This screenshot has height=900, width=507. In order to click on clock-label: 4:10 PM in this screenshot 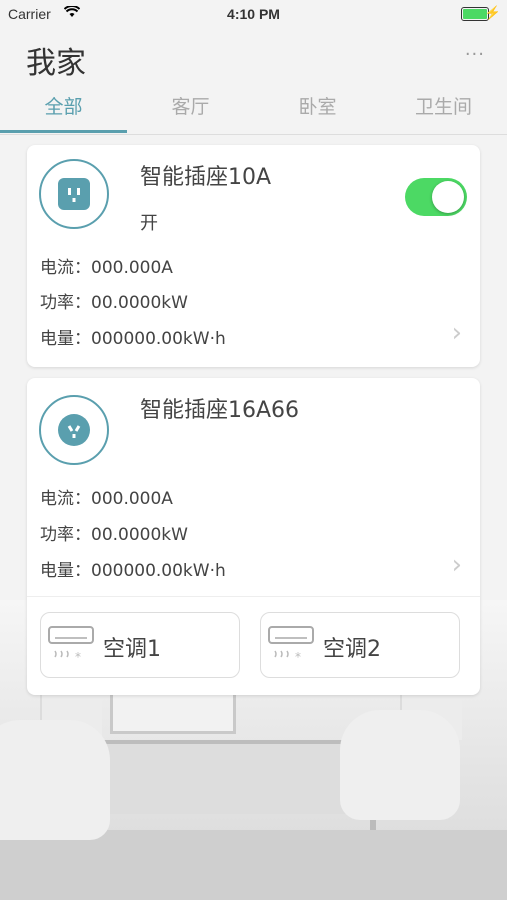, I will do `click(253, 14)`.